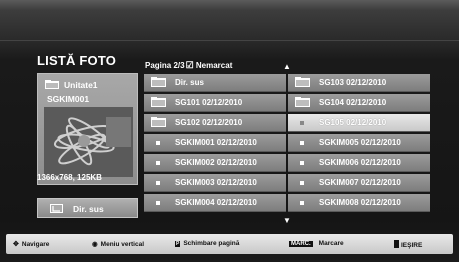 This screenshot has height=262, width=459. I want to click on folder-item: SG102 02/12/2010, so click(215, 123).